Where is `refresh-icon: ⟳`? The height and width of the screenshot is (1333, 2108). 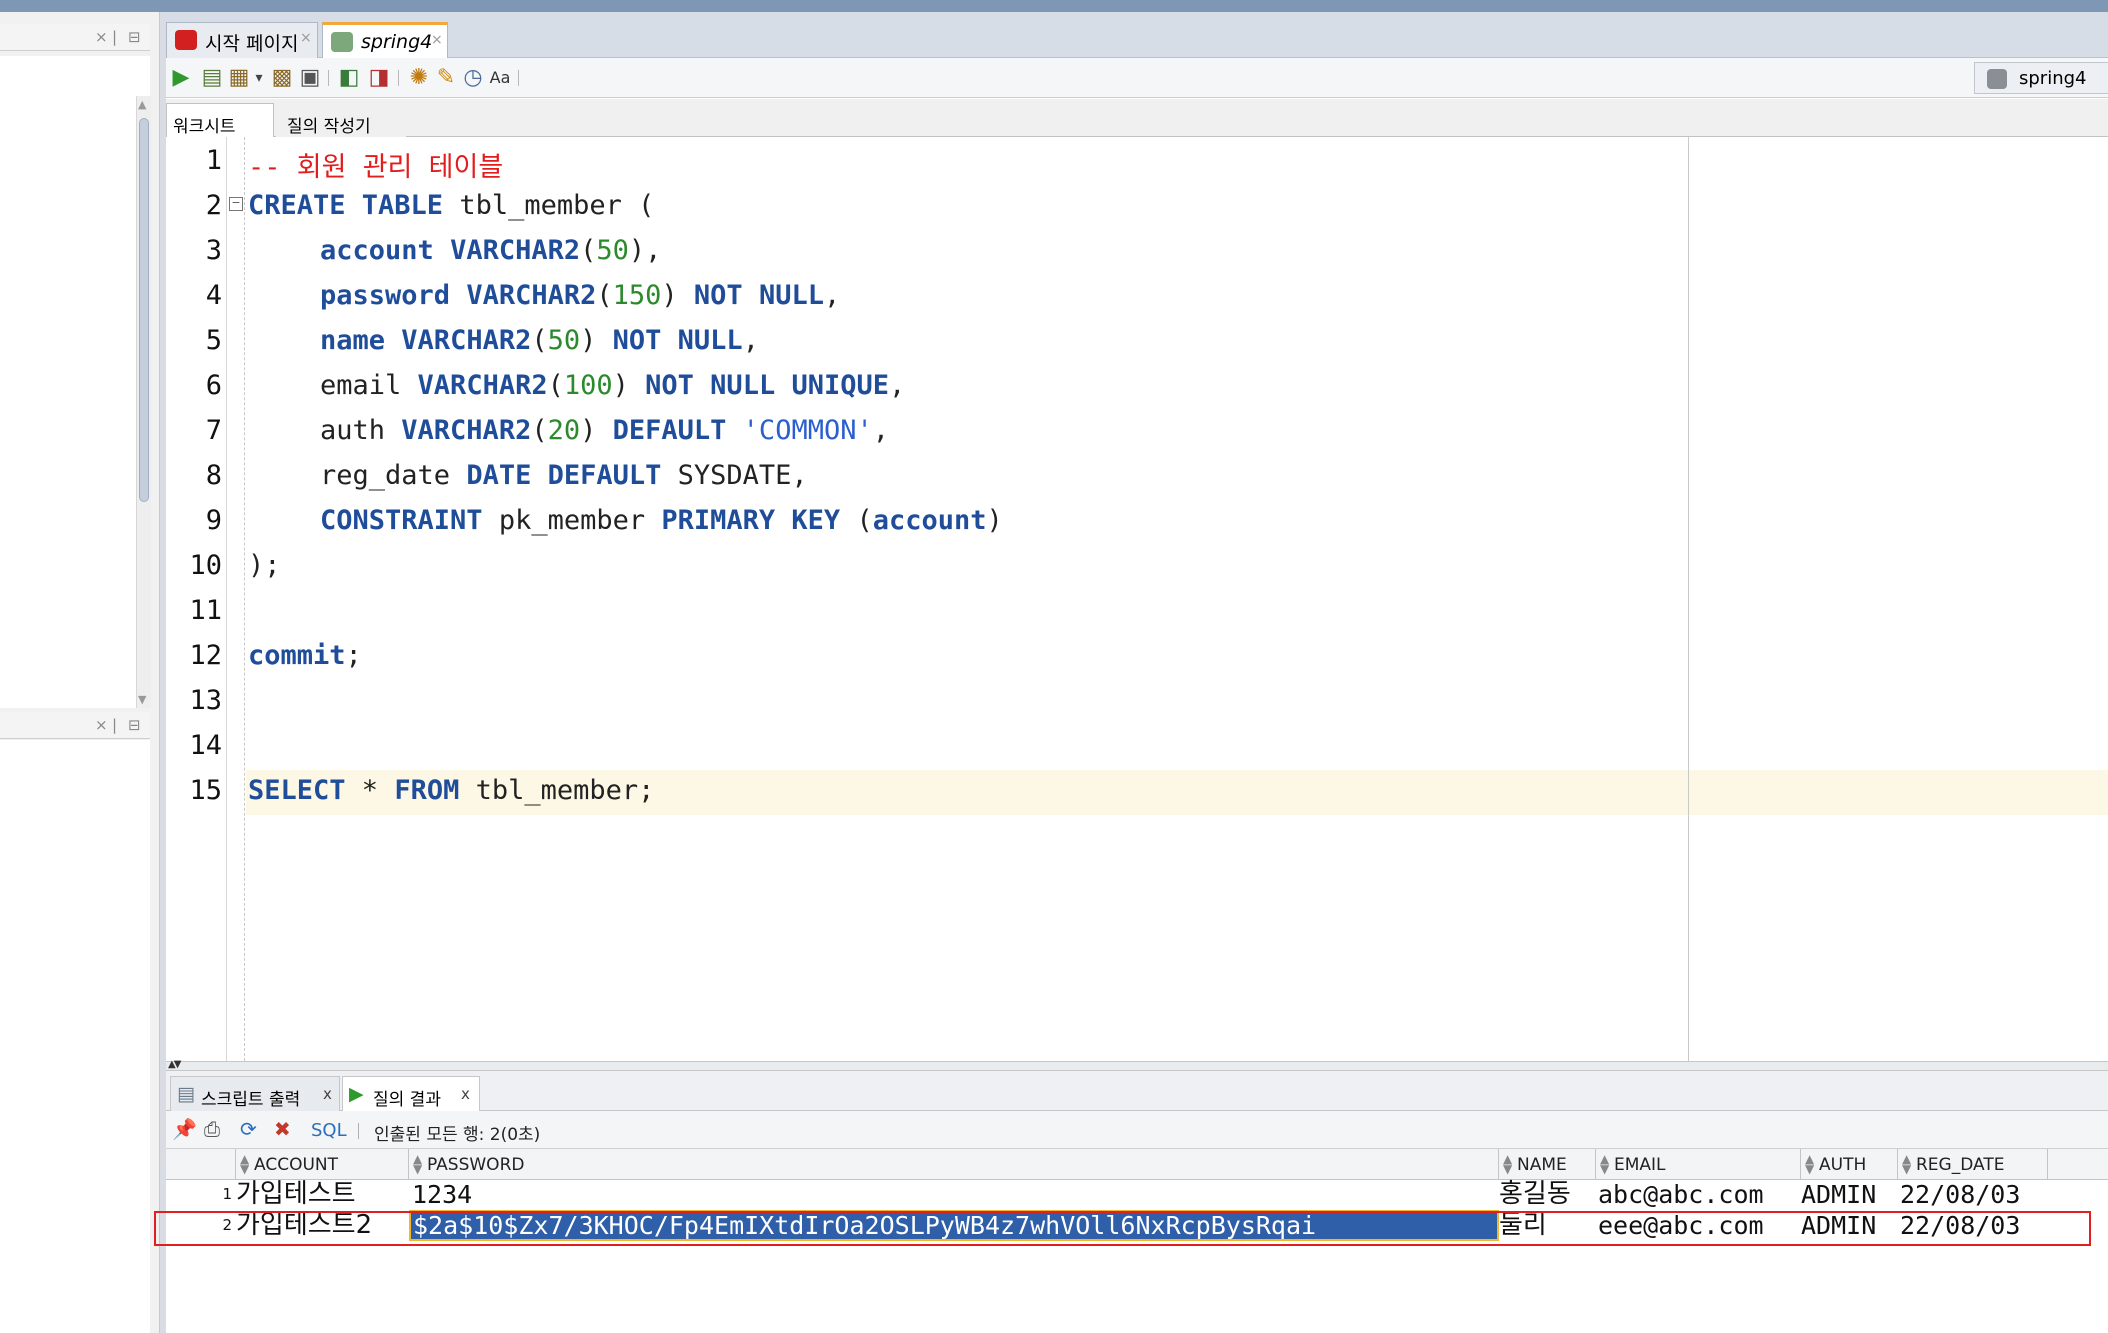 refresh-icon: ⟳ is located at coordinates (248, 1129).